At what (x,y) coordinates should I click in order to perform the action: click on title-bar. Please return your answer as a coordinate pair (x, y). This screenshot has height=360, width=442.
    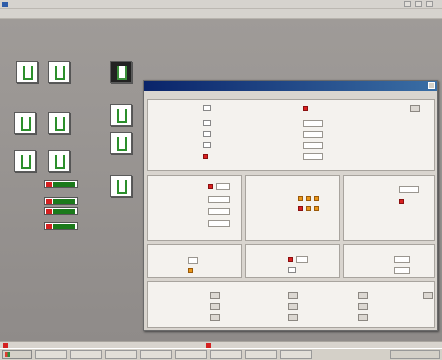
    Looking at the image, I should click on (221, 4).